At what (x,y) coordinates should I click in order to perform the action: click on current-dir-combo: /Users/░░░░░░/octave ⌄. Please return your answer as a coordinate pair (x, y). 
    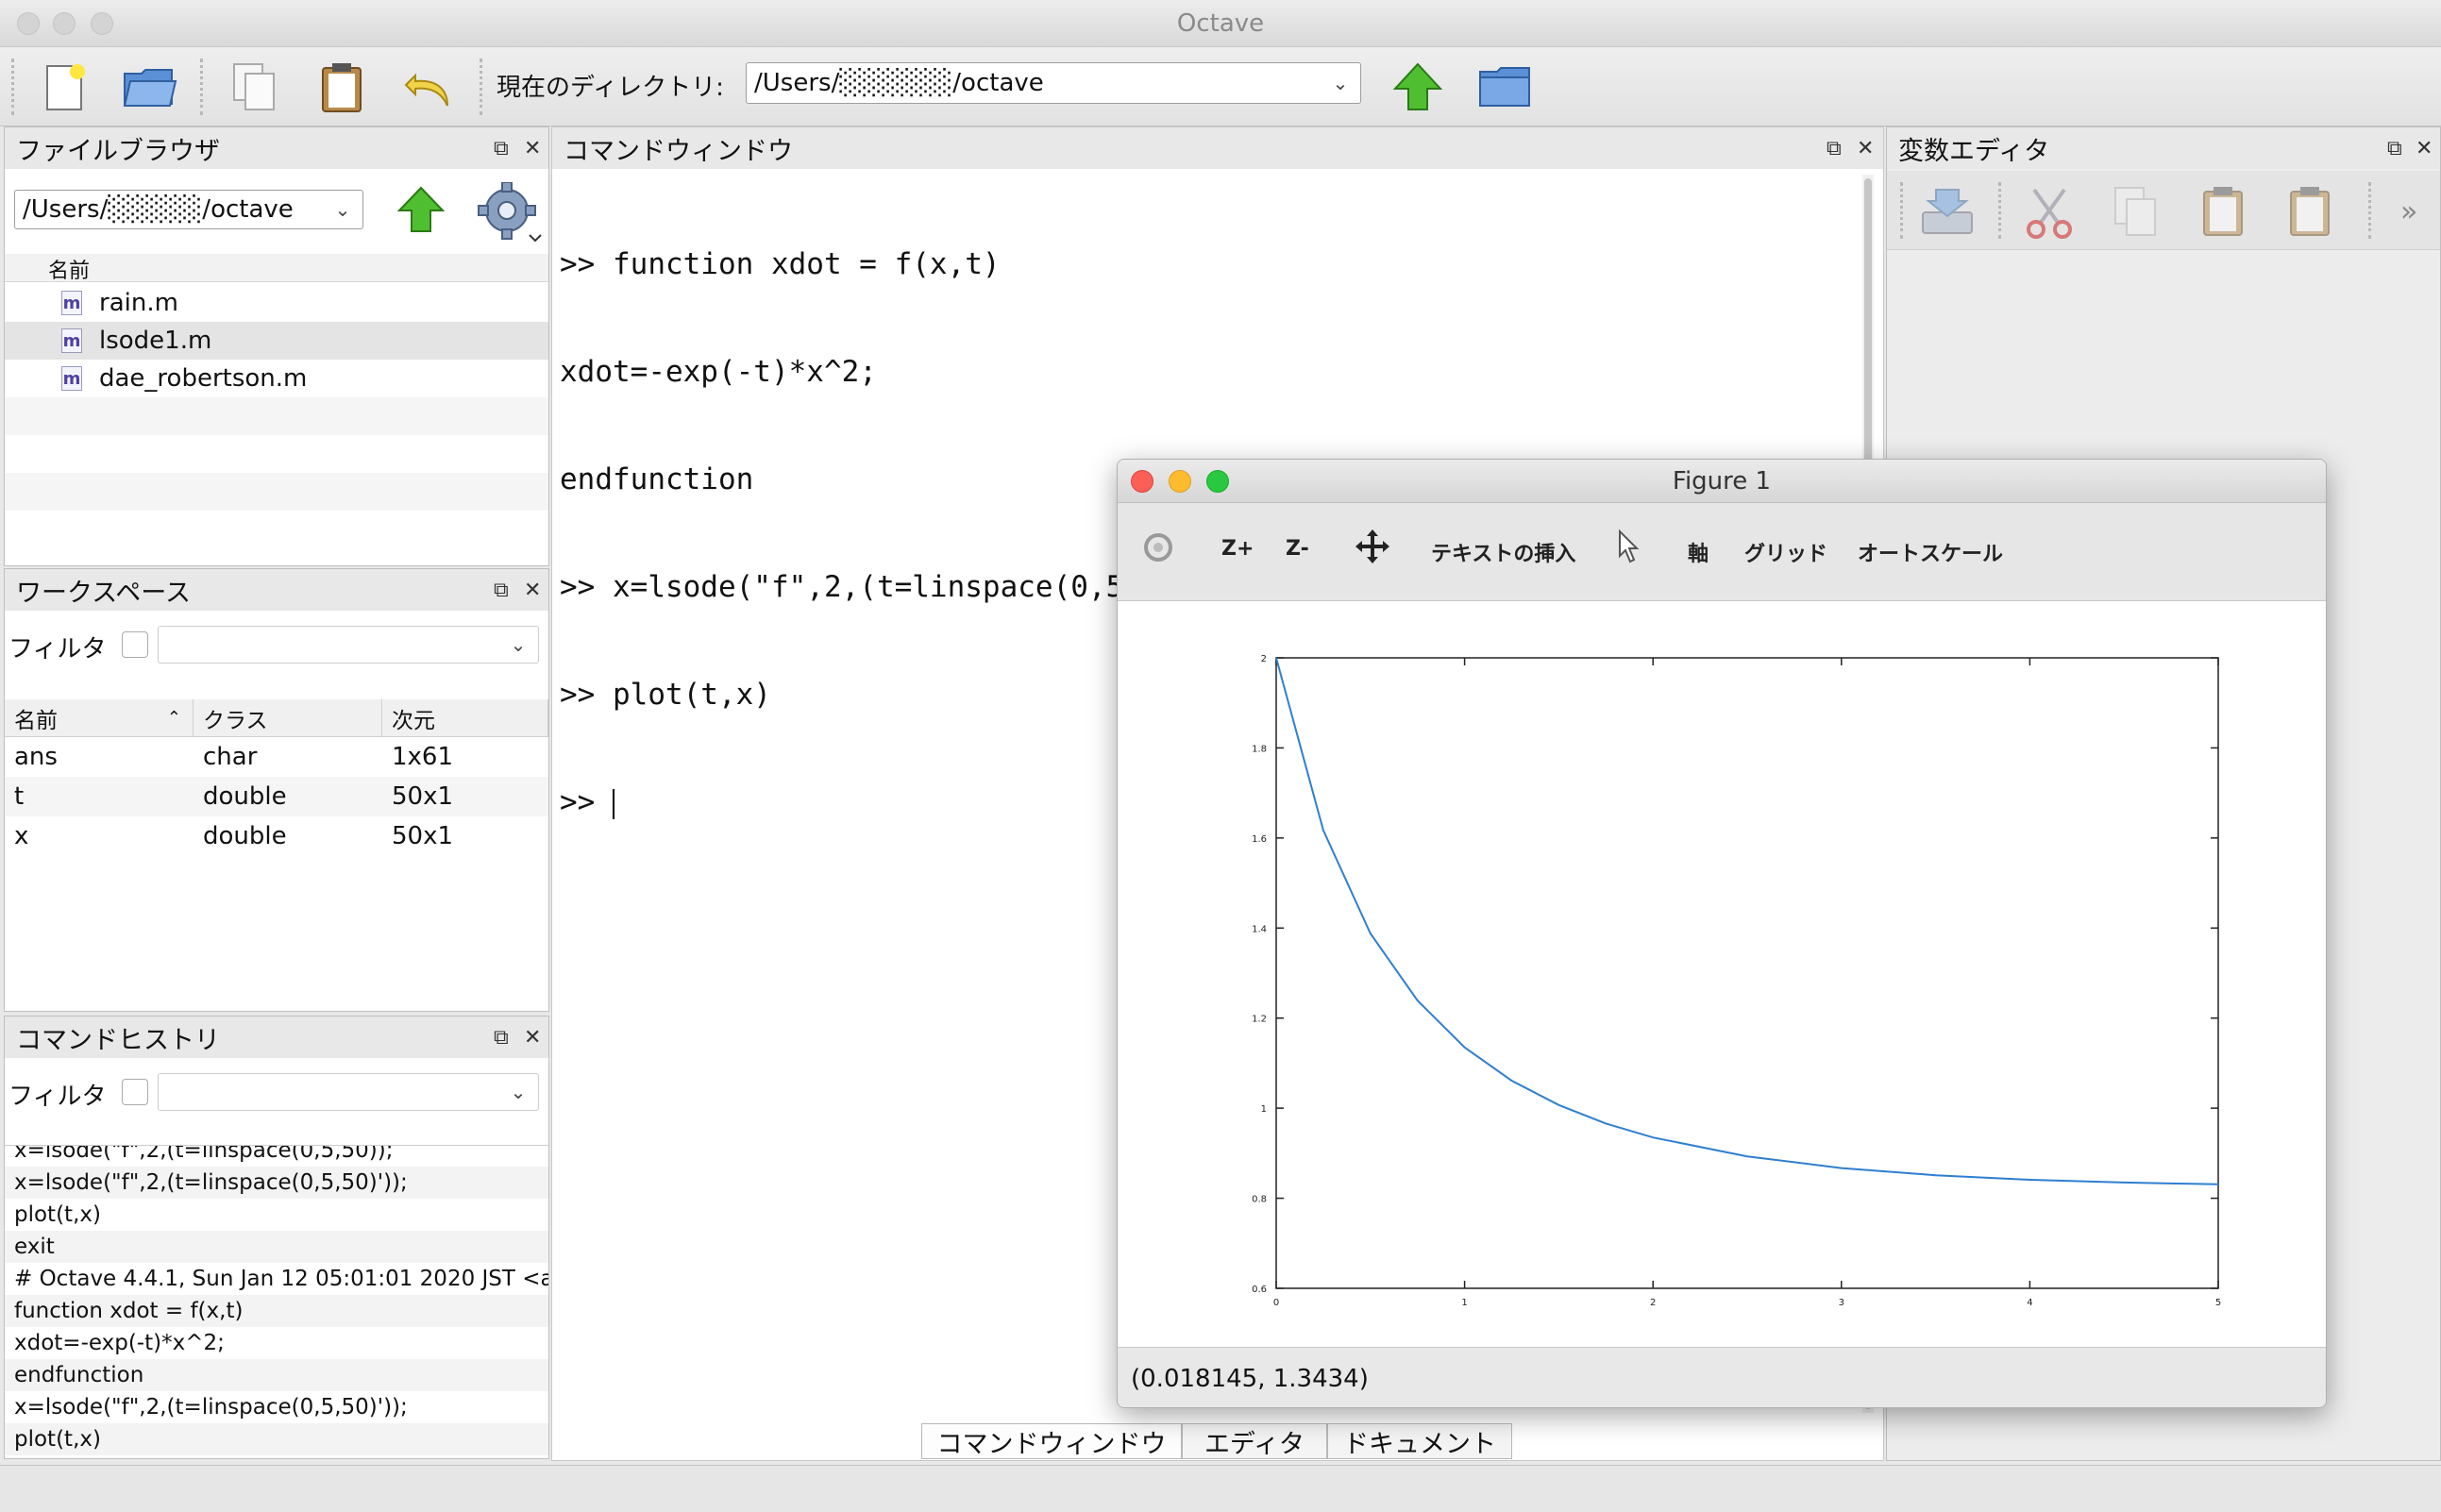
    Looking at the image, I should click on (1053, 83).